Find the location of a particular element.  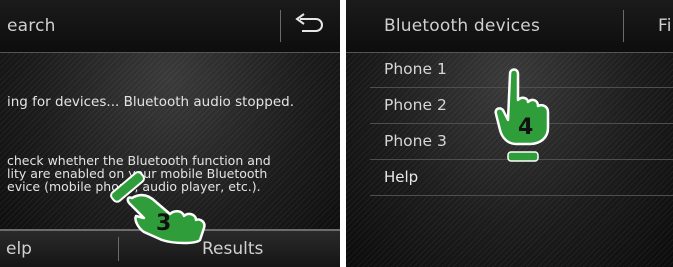

callout-number: 3 is located at coordinates (163, 223).